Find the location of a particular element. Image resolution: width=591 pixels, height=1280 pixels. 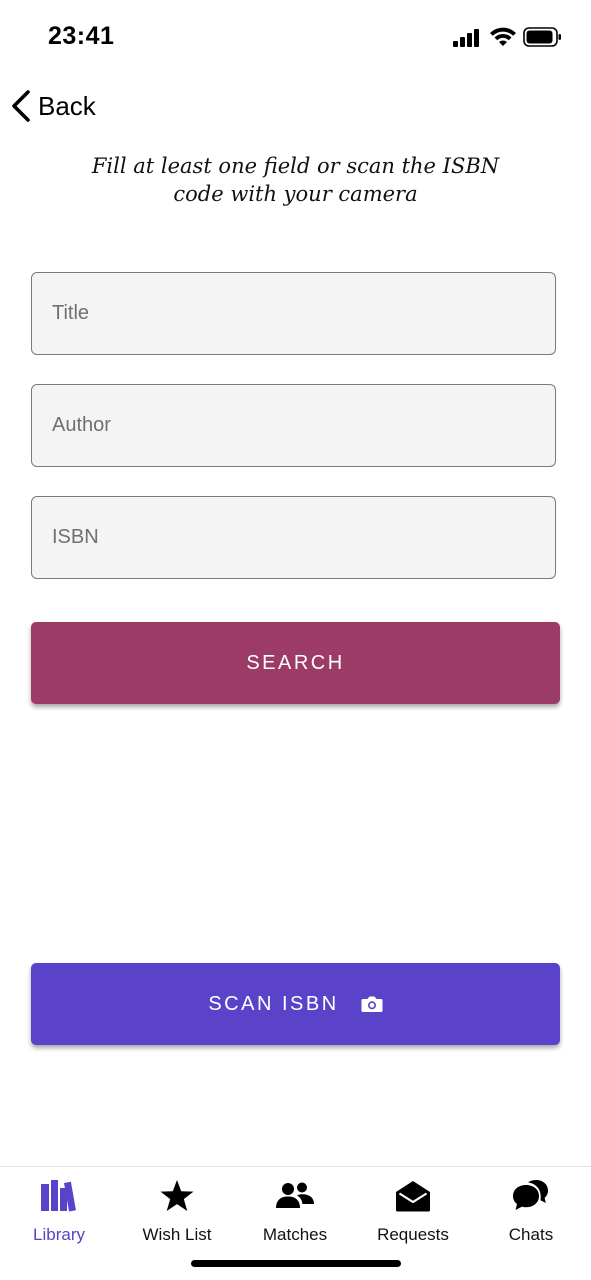

status-icons is located at coordinates (508, 38).